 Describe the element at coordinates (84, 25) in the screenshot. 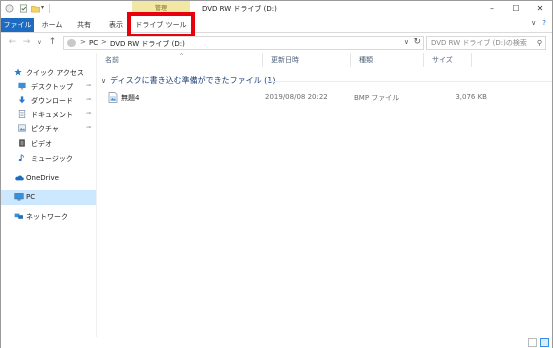

I see `tab-share: 共有` at that location.